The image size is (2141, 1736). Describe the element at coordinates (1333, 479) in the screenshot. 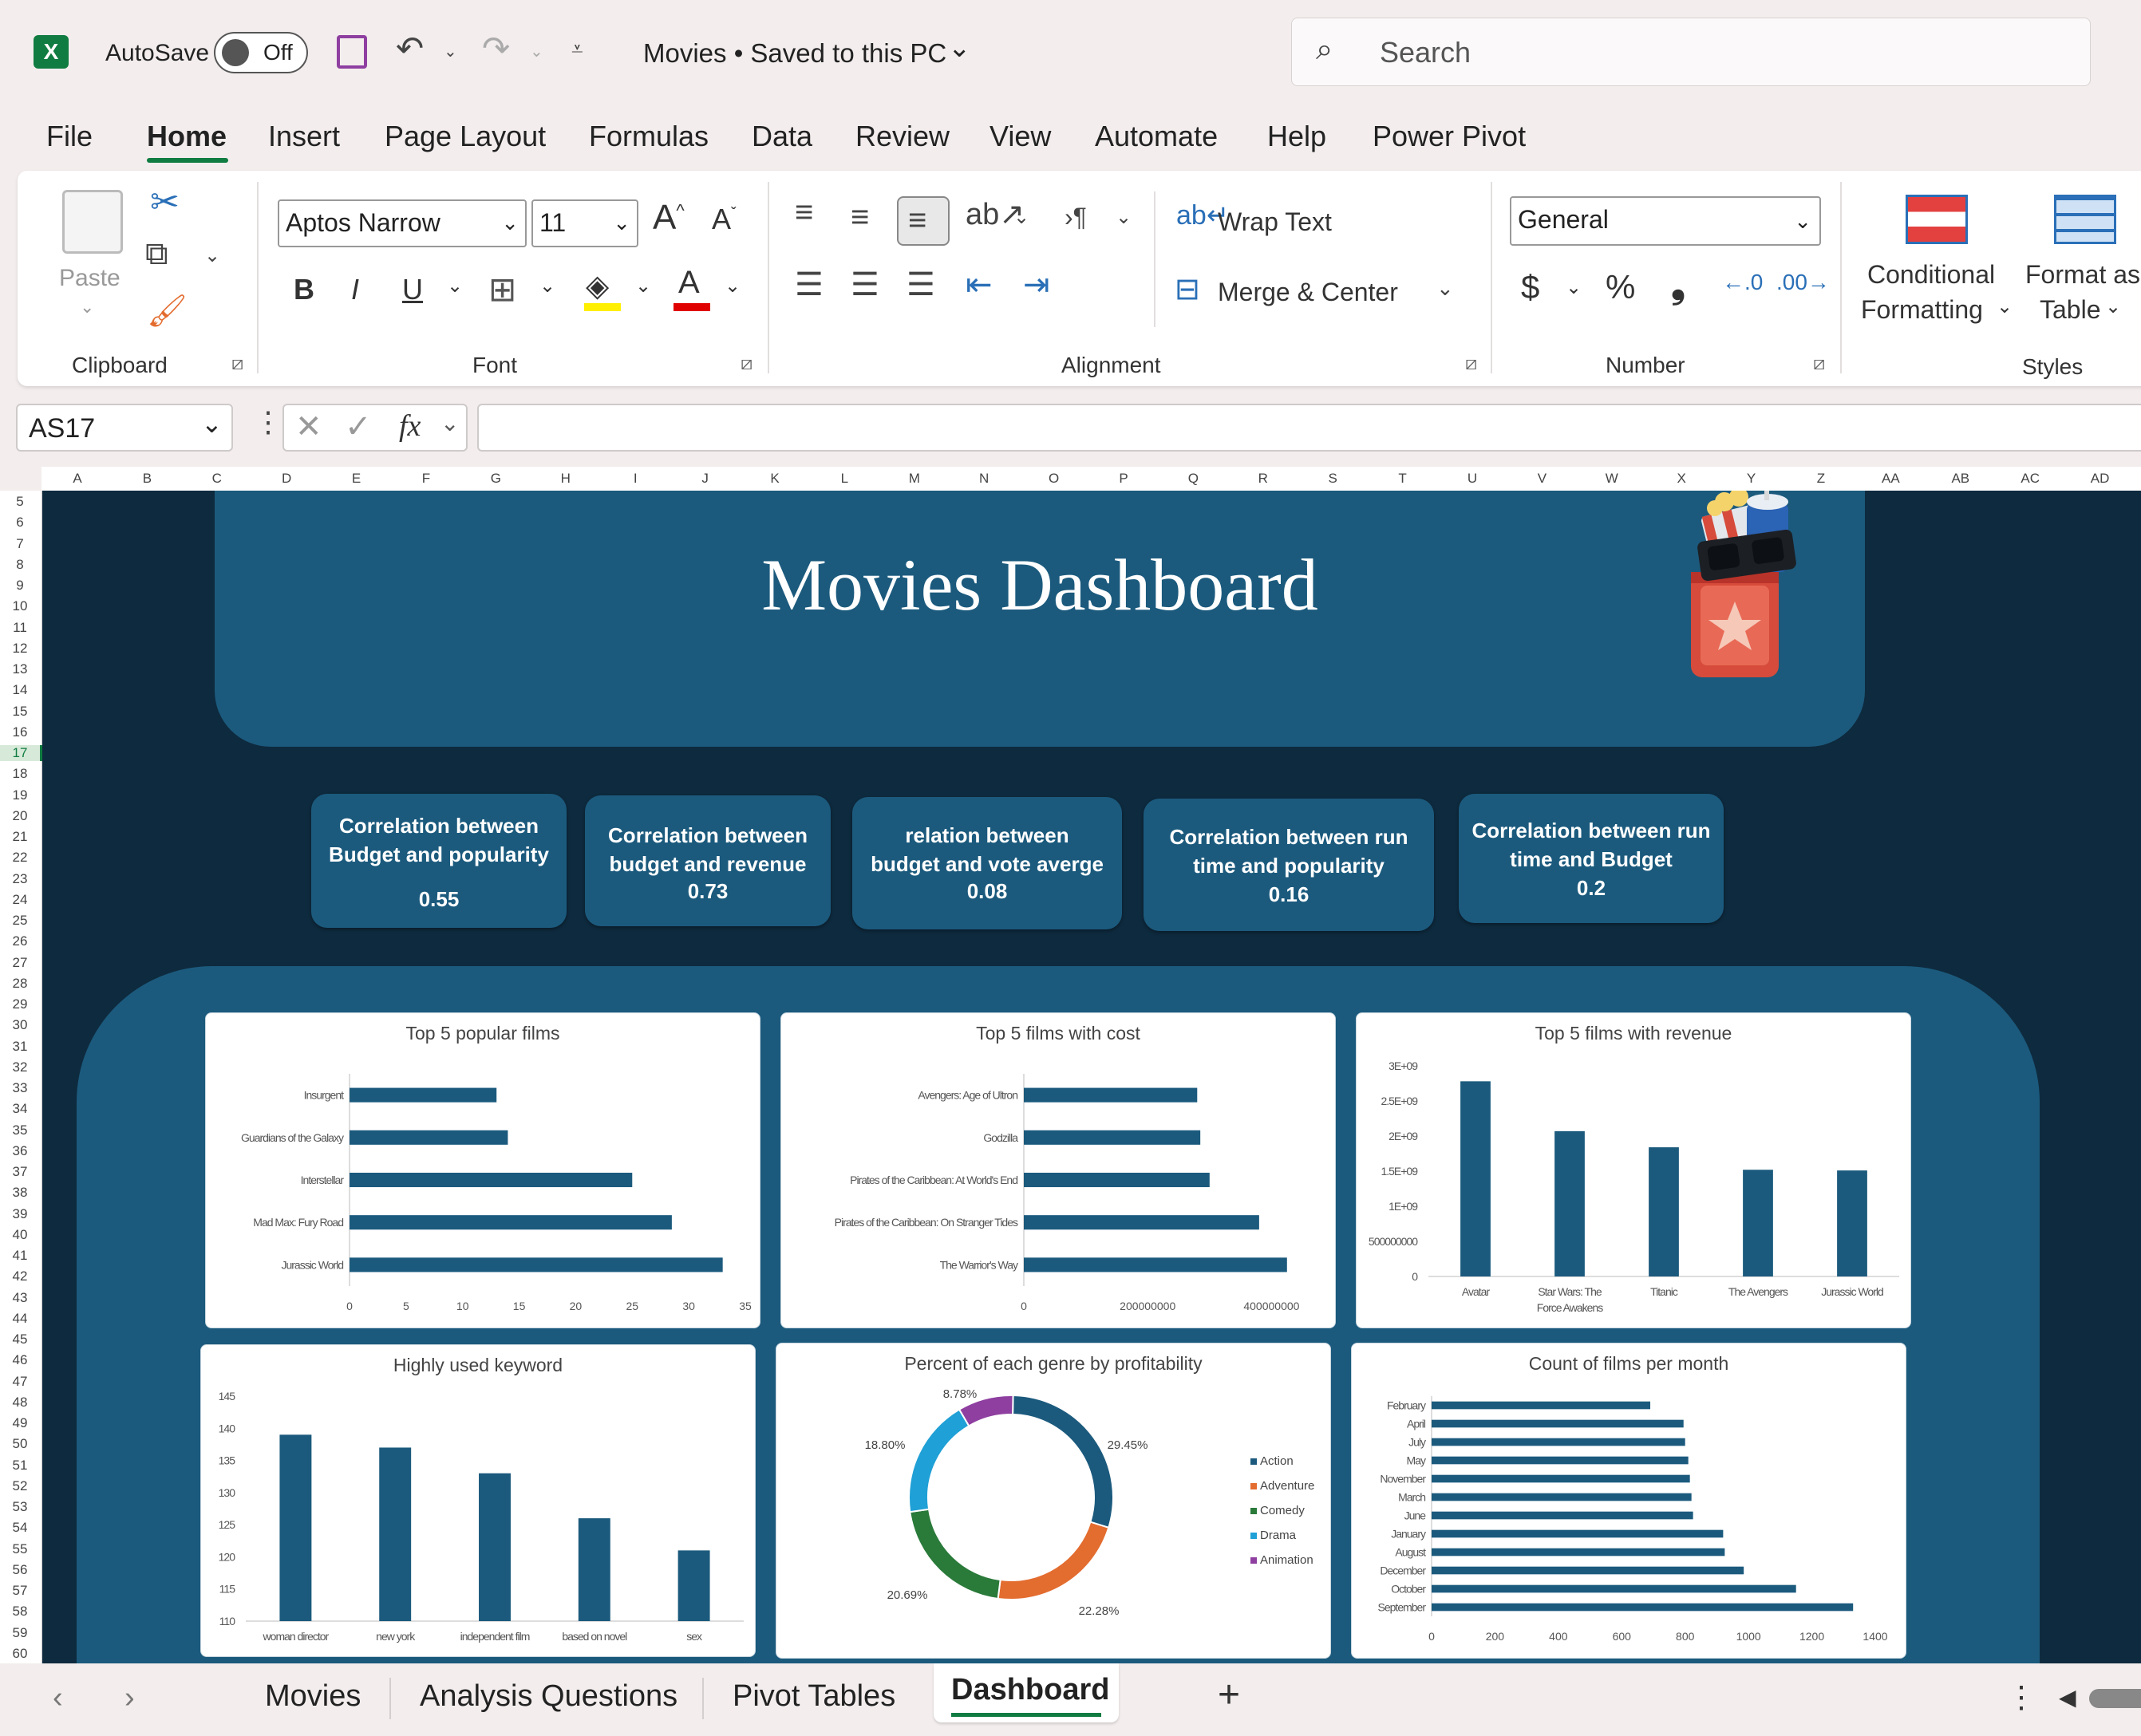

I see `column-header: S` at that location.